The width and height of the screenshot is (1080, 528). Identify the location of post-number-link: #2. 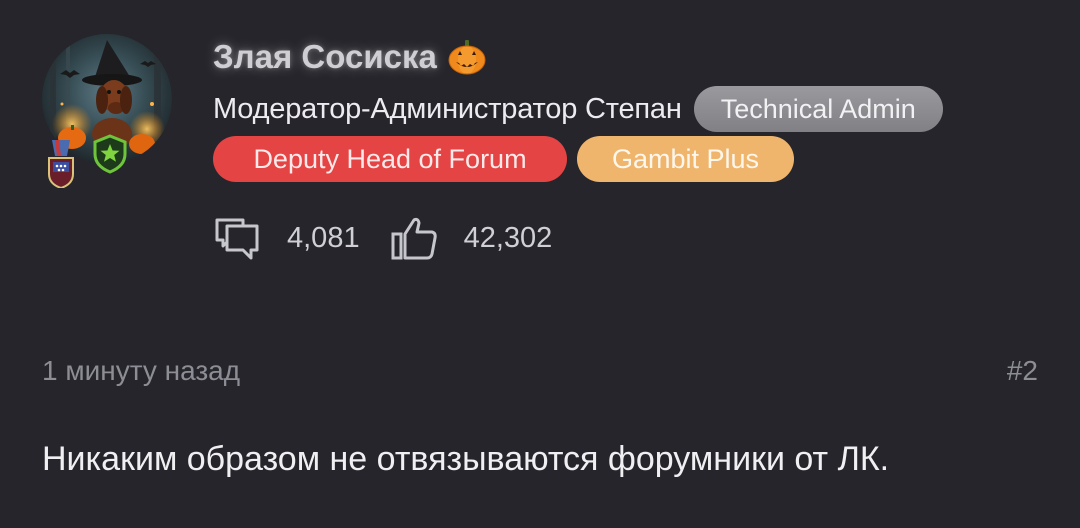
(1022, 371).